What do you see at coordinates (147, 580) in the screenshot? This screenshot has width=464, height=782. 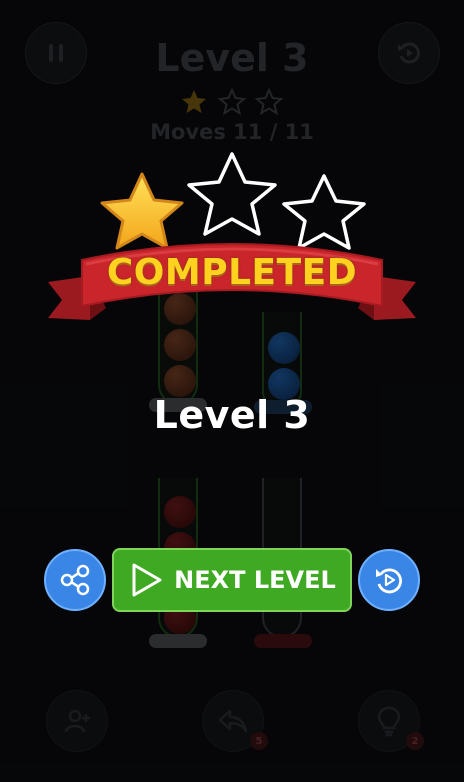 I see `play-icon` at bounding box center [147, 580].